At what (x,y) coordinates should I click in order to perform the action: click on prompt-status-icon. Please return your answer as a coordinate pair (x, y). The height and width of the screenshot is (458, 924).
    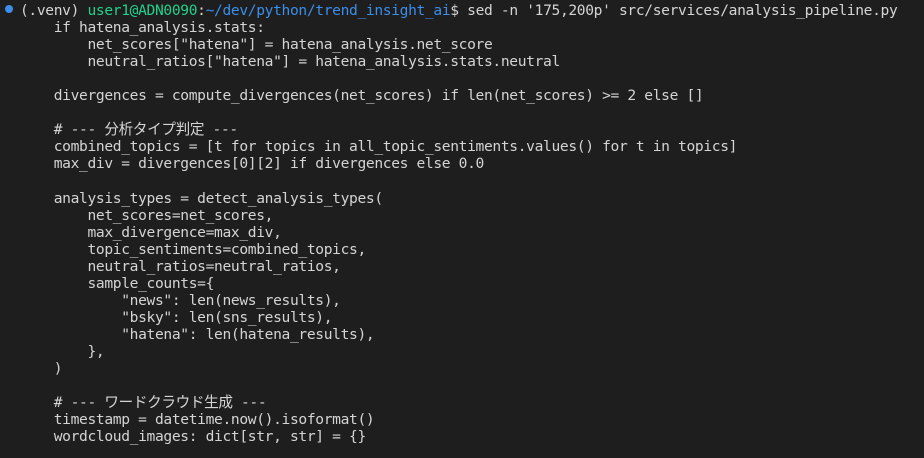
    Looking at the image, I should click on (9, 9).